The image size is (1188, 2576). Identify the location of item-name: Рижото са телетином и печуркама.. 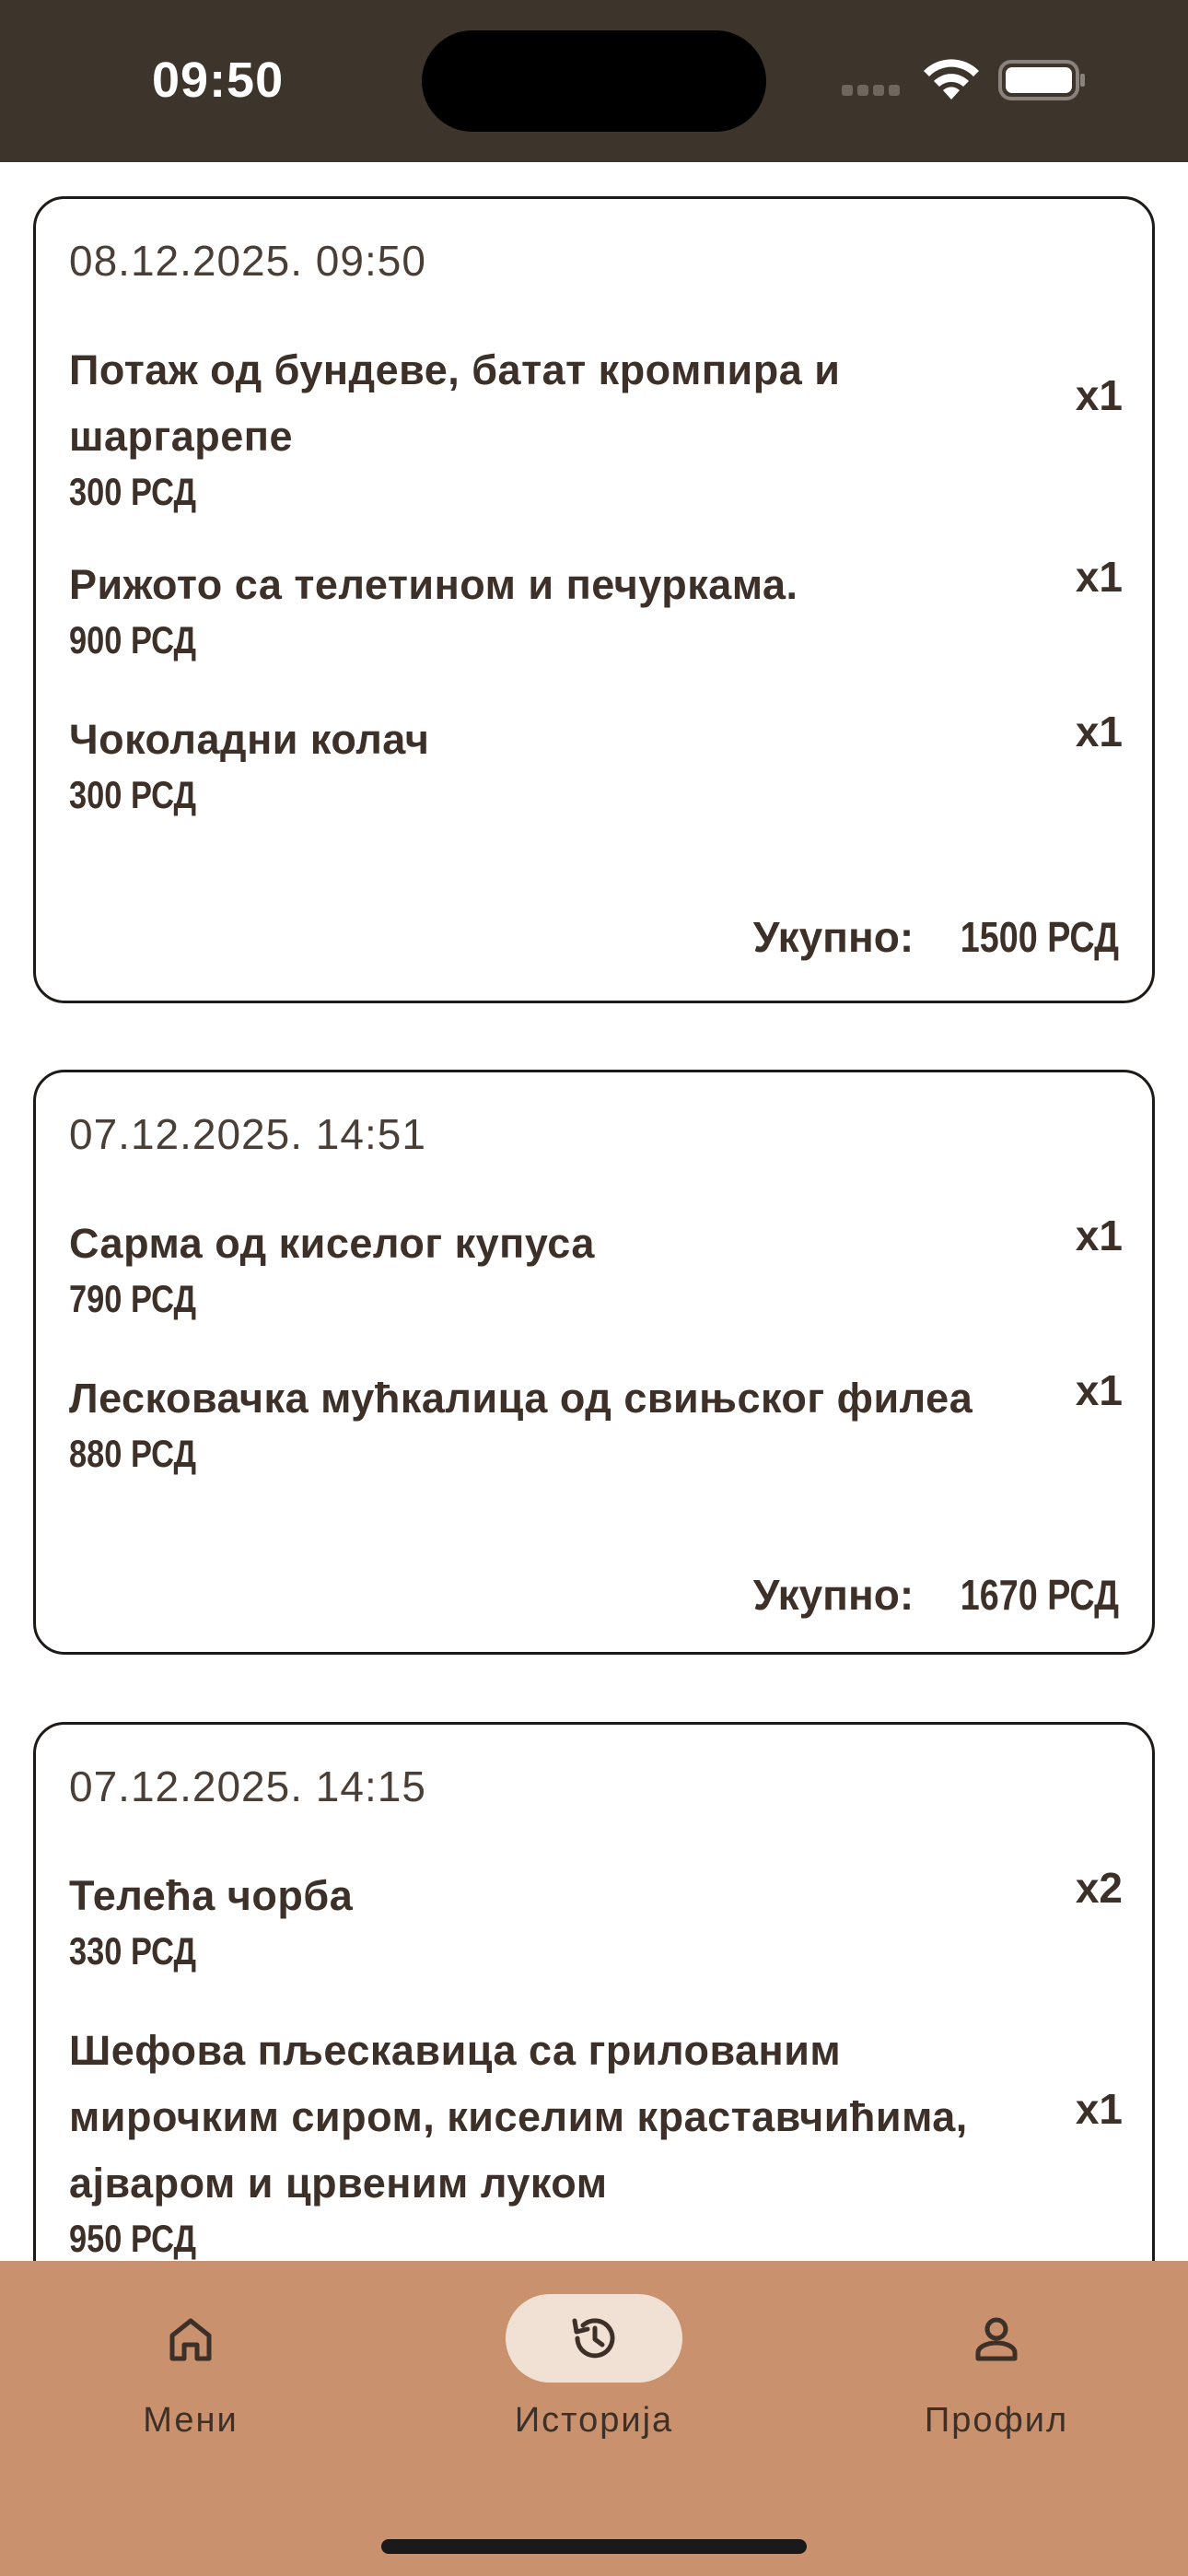
(433, 584).